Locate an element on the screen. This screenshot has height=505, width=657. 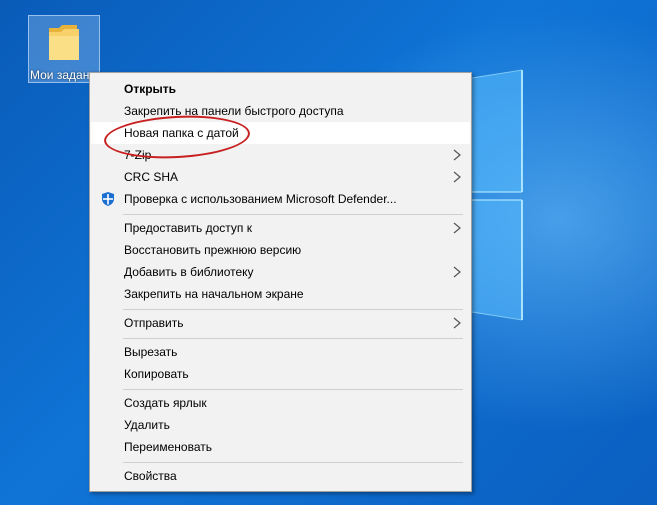
menu-item-label: CRC SHA is located at coordinates (151, 177).